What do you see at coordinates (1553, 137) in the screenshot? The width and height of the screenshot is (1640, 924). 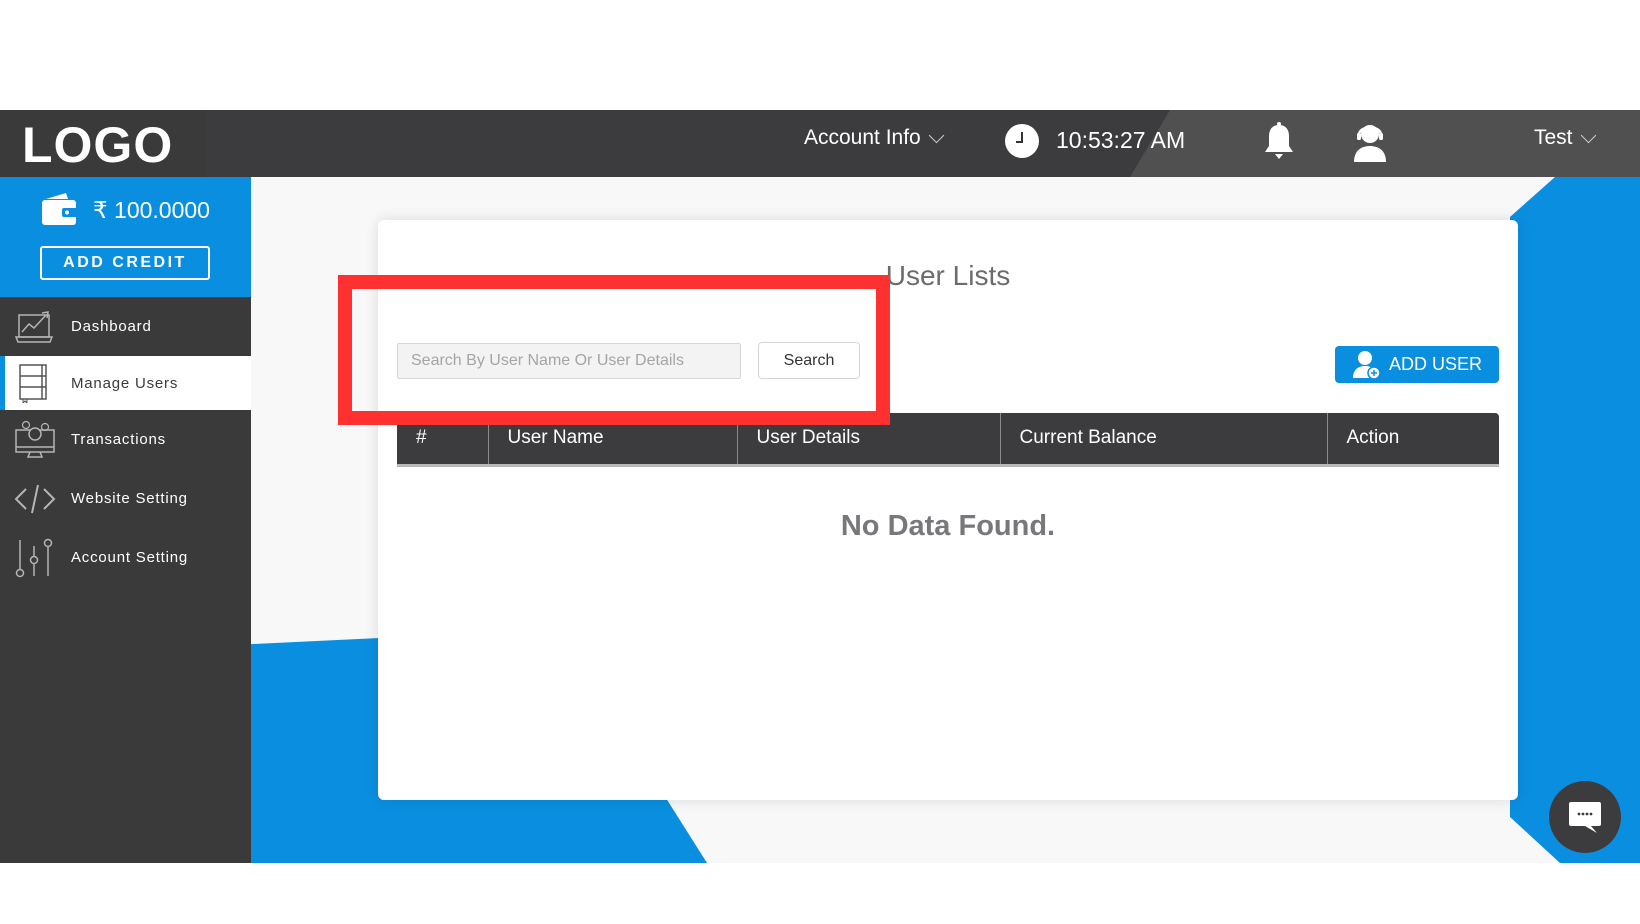 I see `user-name-label: Test` at bounding box center [1553, 137].